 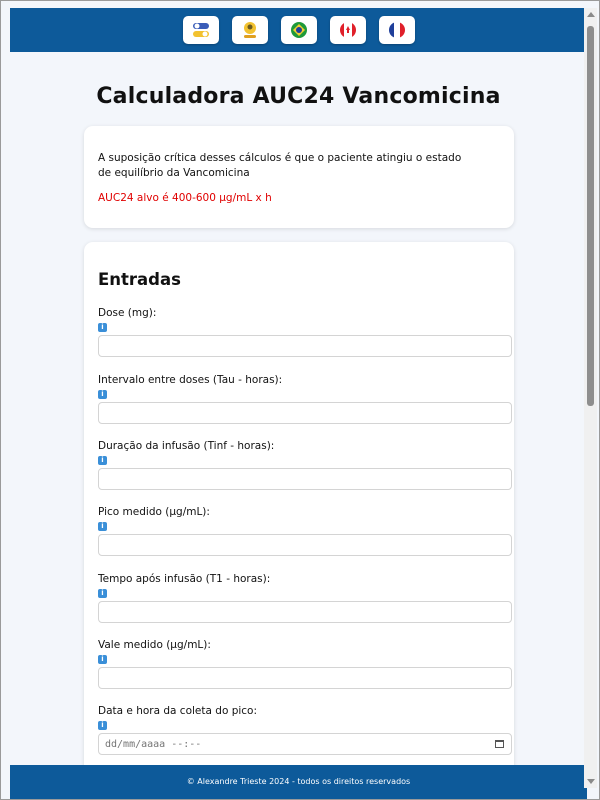 What do you see at coordinates (305, 332) in the screenshot?
I see `dose-field: Dose (mg): i` at bounding box center [305, 332].